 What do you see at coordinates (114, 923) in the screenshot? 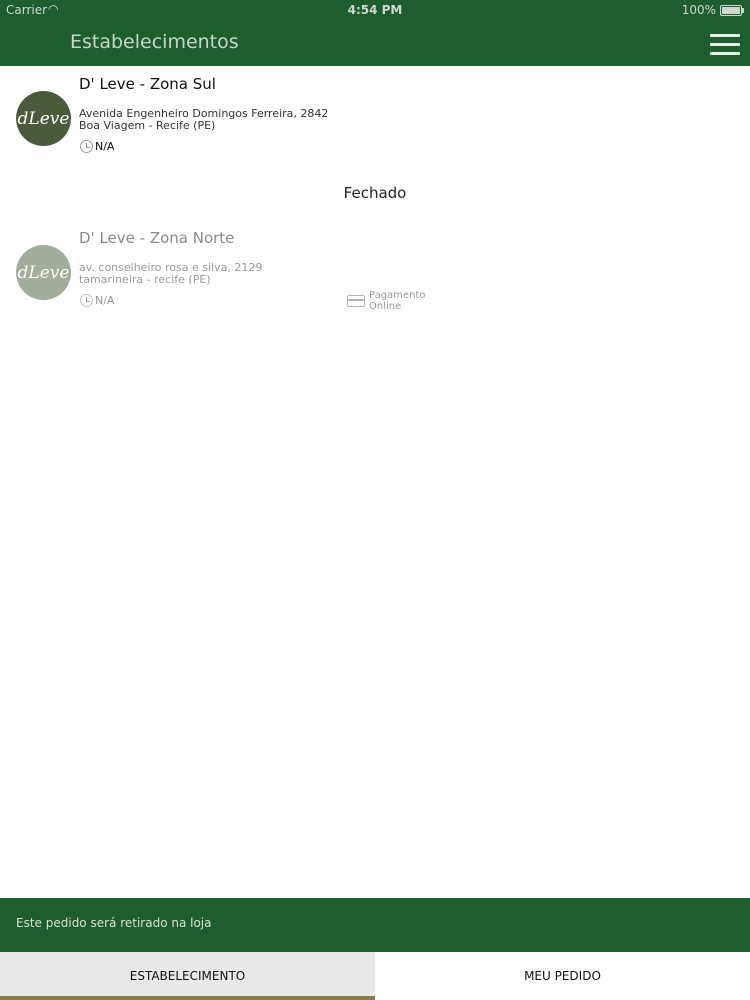
I see `pickup-message: Este pedido será retirado na loja` at bounding box center [114, 923].